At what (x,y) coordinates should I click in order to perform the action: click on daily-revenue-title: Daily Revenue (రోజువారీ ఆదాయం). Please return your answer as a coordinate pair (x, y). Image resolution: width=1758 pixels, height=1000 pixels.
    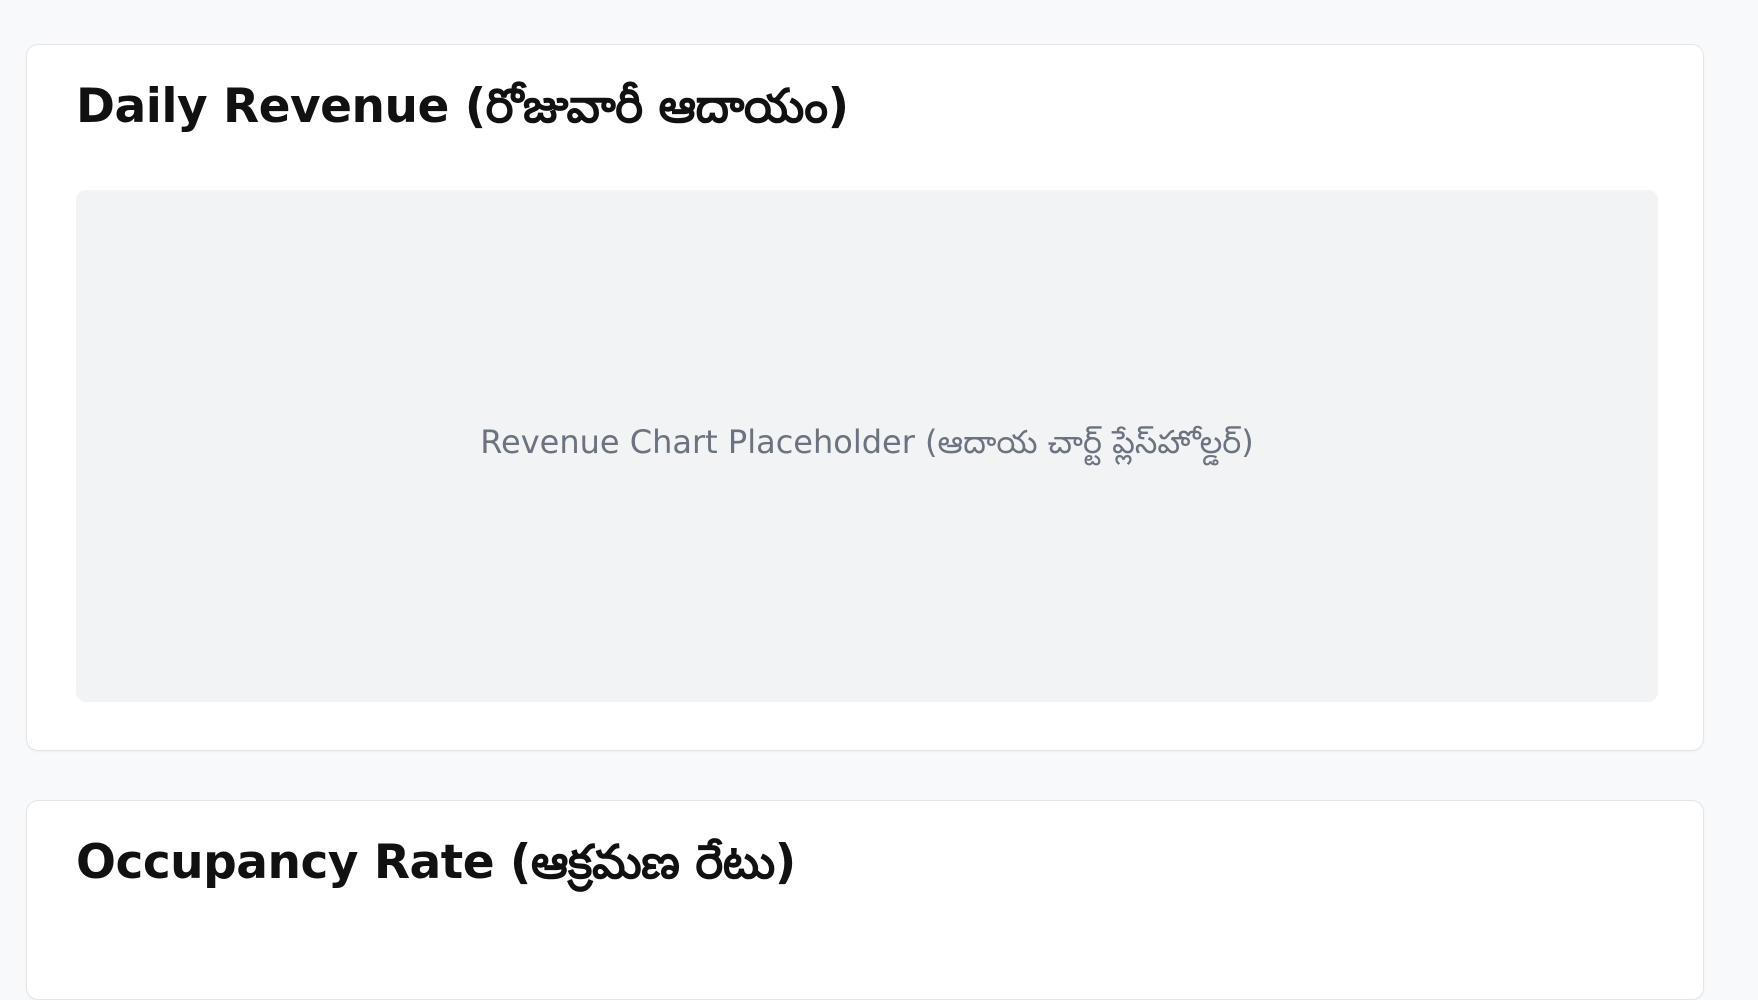
    Looking at the image, I should click on (462, 106).